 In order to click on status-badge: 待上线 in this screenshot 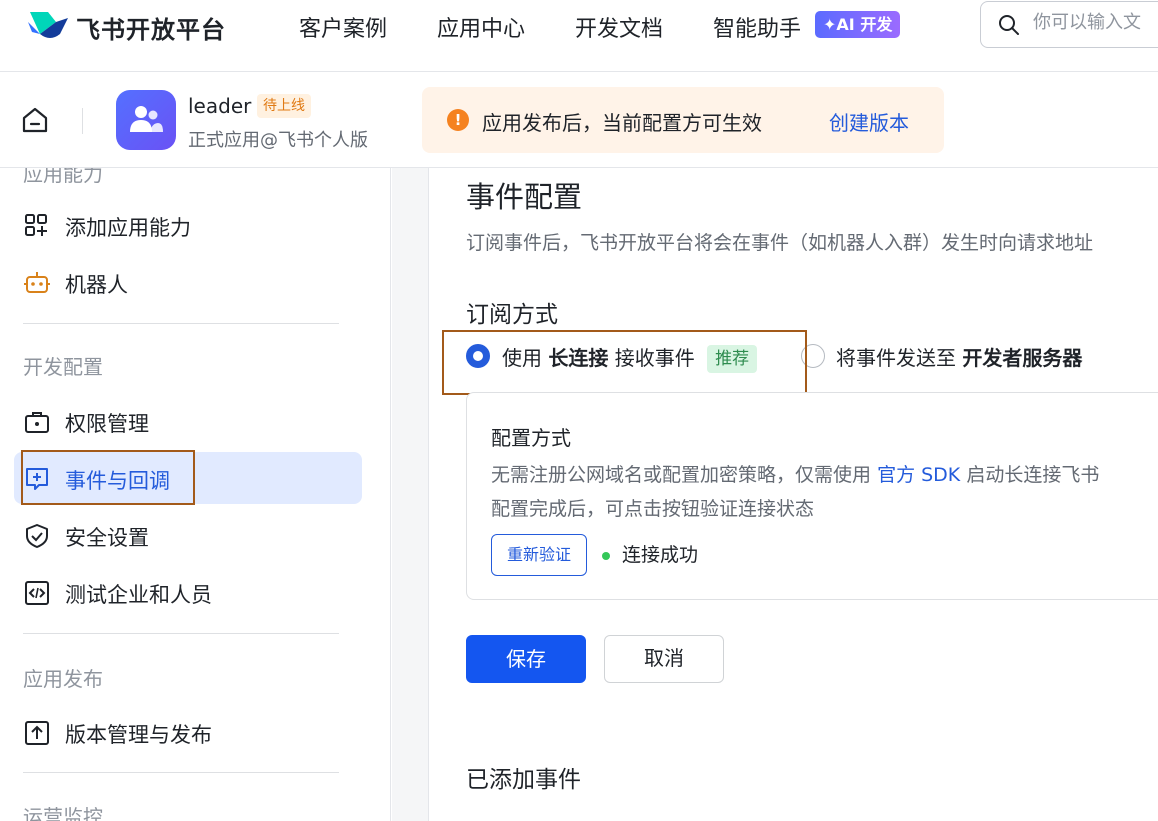, I will do `click(284, 106)`.